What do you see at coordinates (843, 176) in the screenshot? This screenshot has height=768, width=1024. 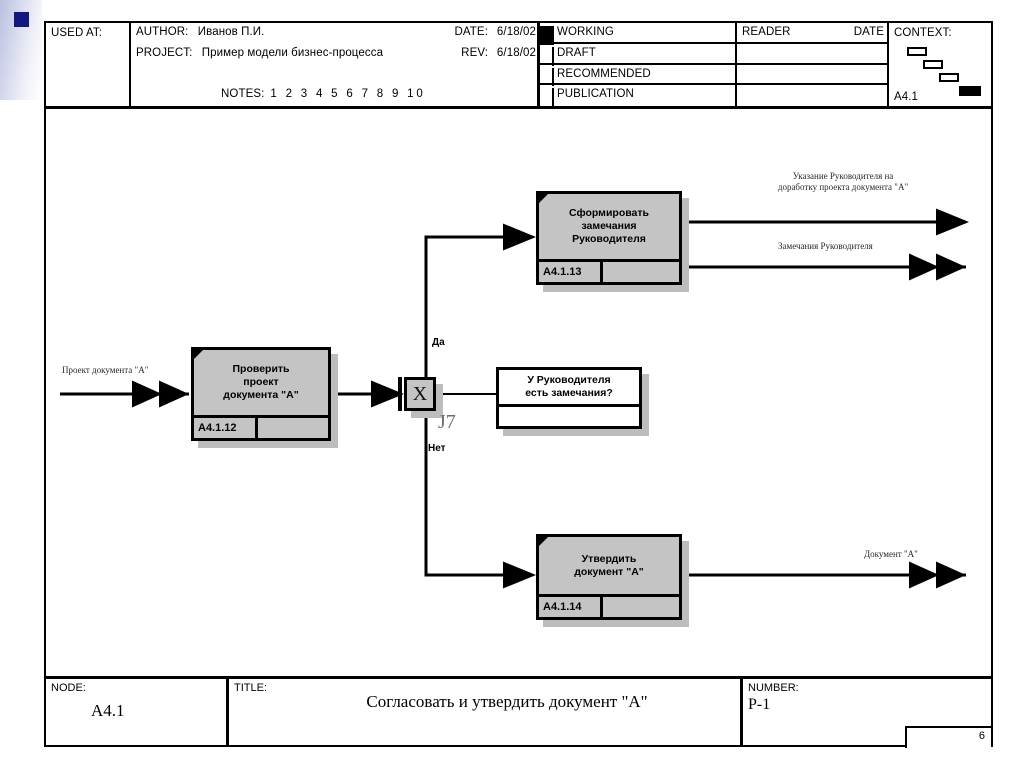 I see `flow-label-rework-line-1: Указание Руководителя на` at bounding box center [843, 176].